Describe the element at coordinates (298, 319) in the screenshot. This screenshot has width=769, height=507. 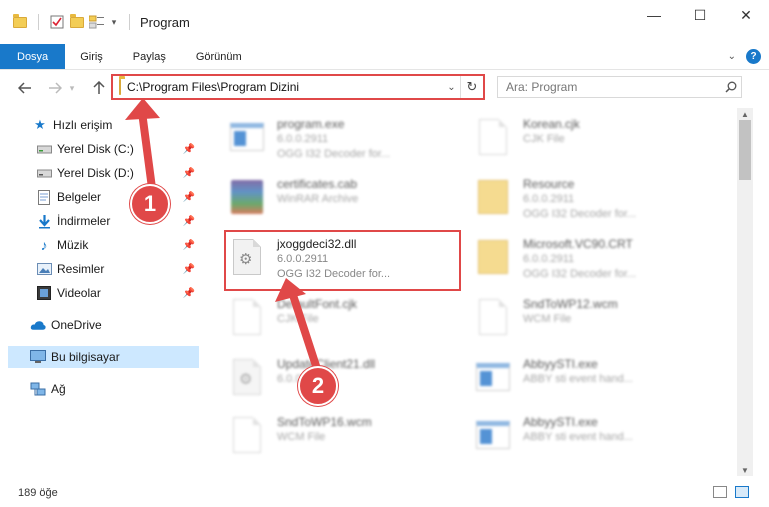
I see `file-detail: CJK File` at that location.